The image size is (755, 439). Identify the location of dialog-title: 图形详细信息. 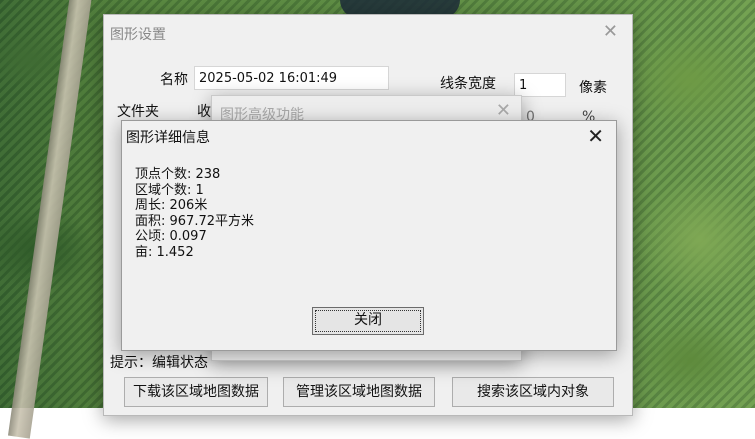
(168, 138).